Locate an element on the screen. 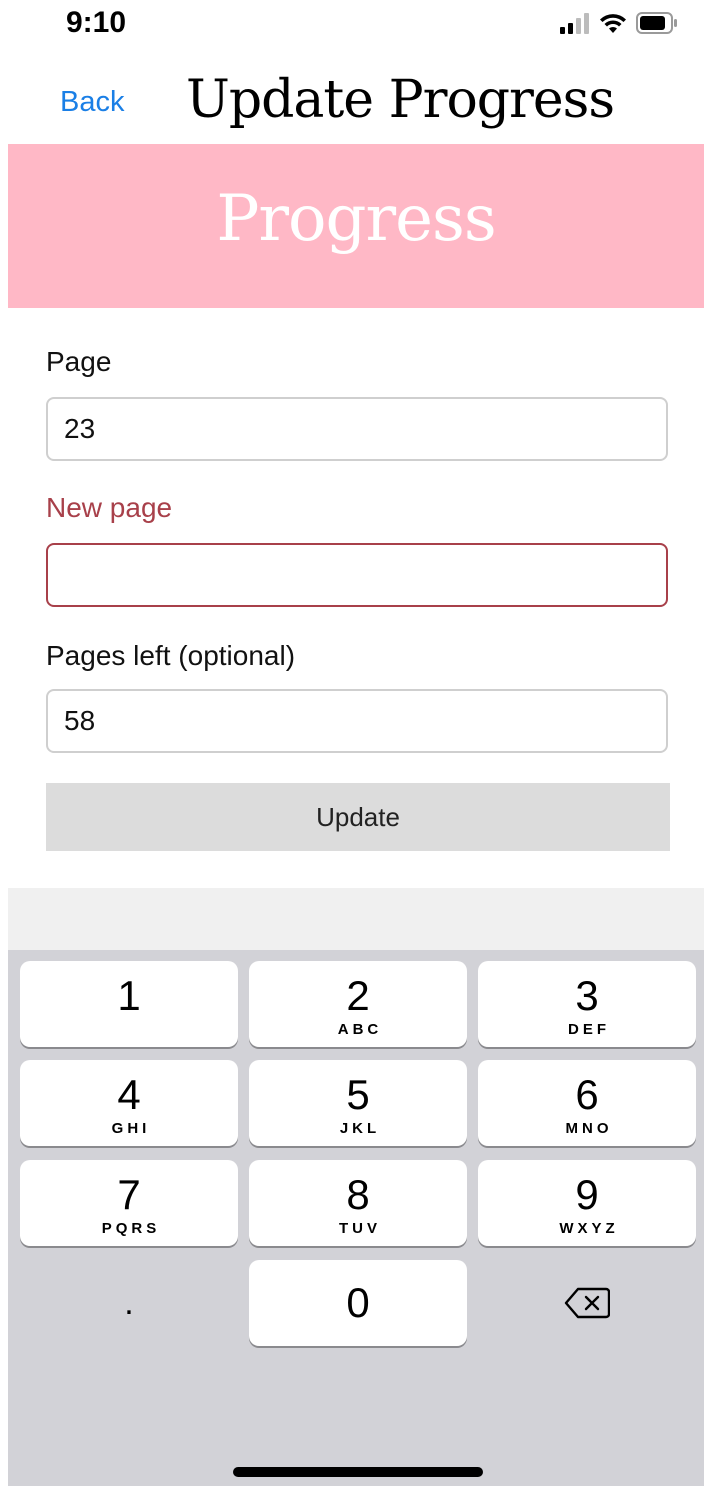 This screenshot has height=1486, width=704. nav-title: Update Progress is located at coordinates (400, 100).